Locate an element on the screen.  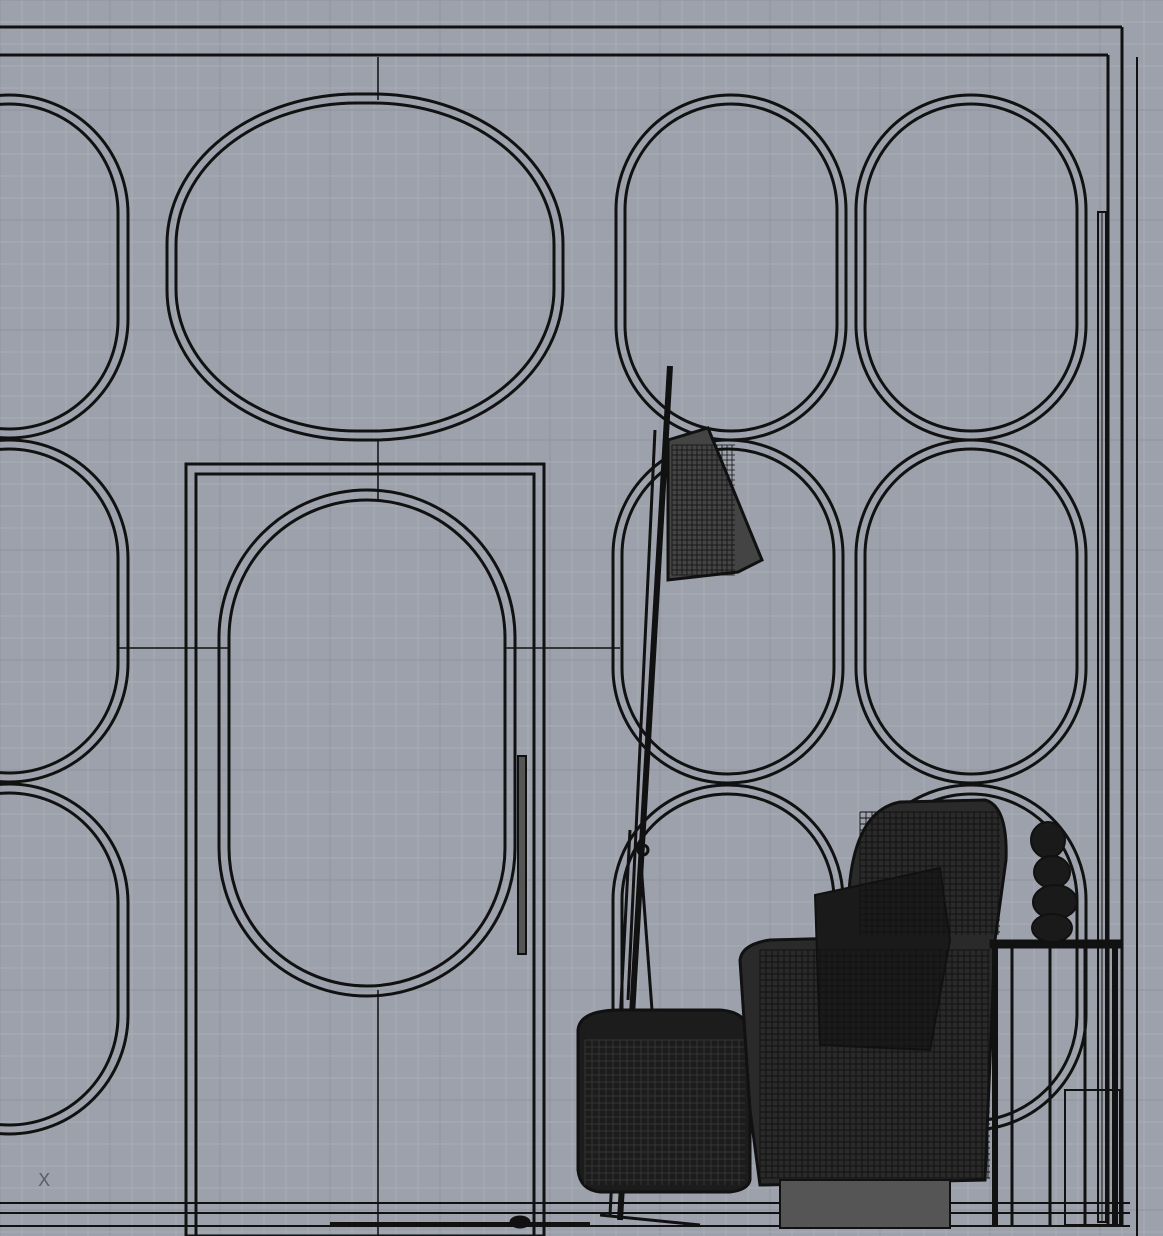
pouf is located at coordinates (664, 1101).